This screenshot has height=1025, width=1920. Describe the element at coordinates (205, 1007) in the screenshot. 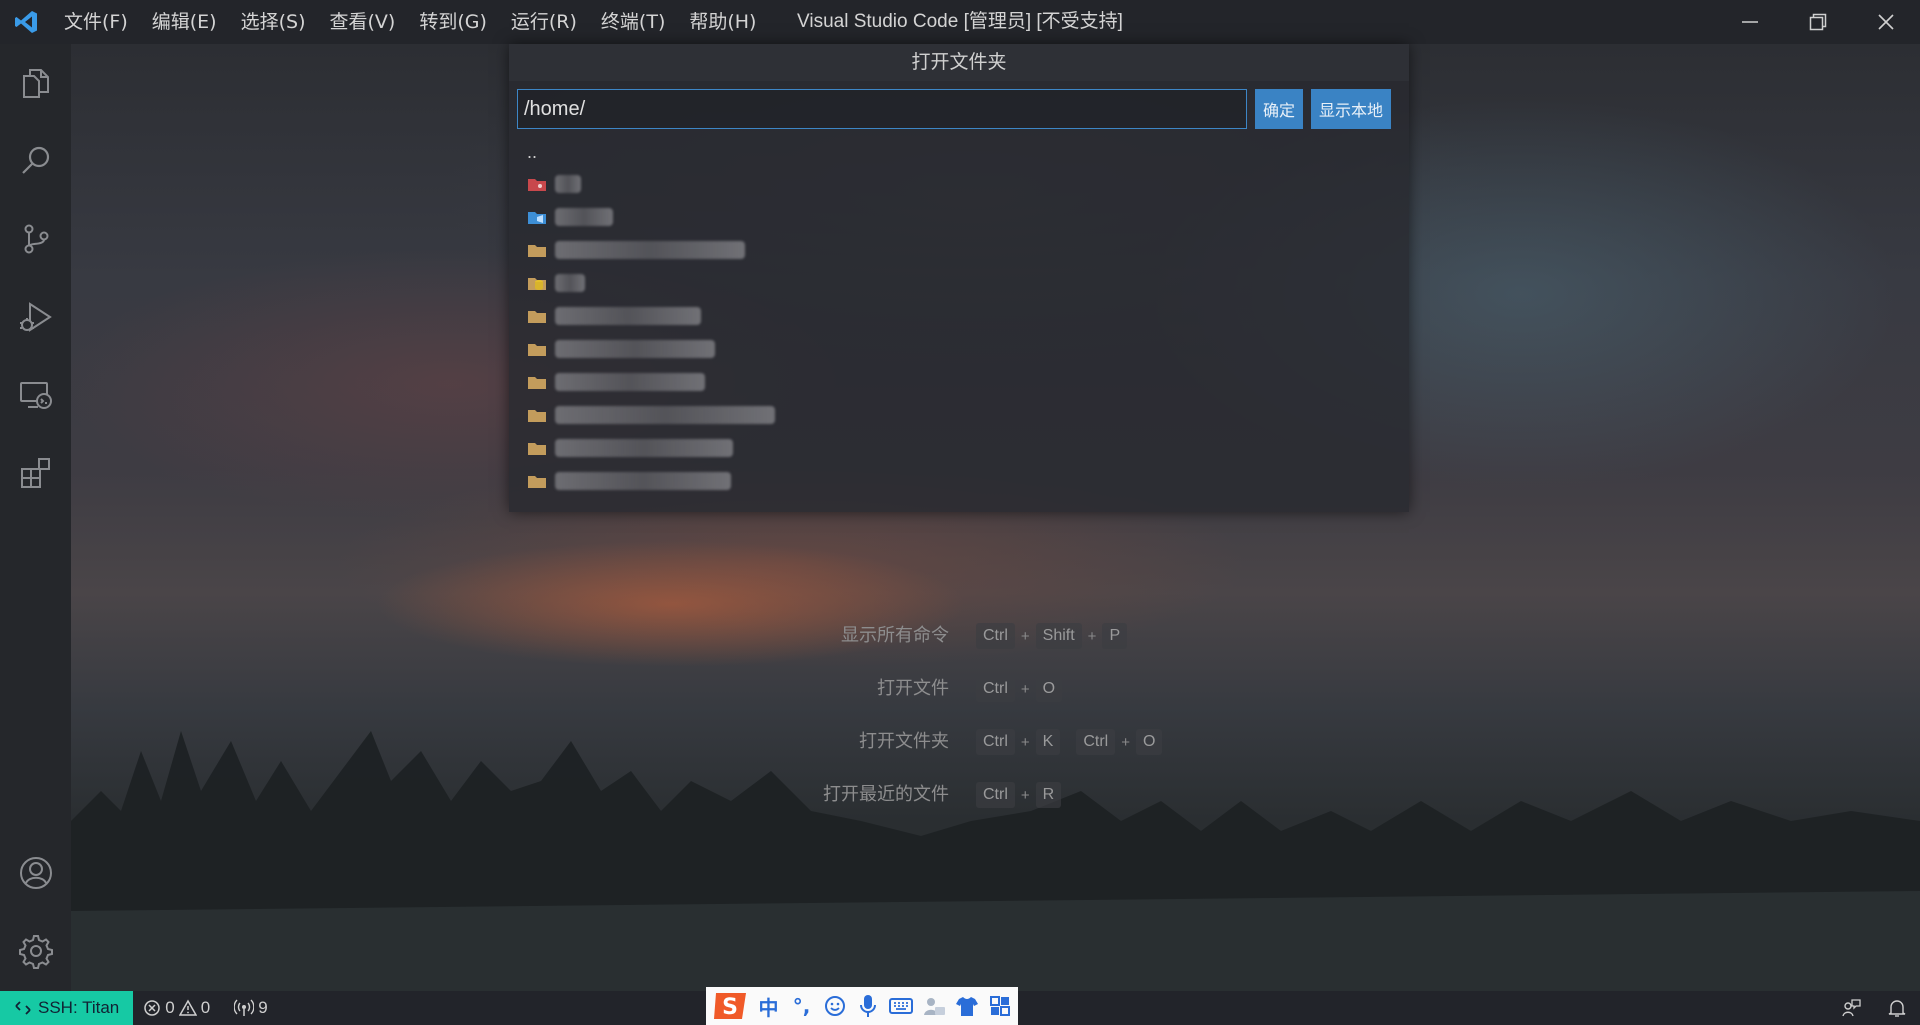

I see `warning-count: 0` at that location.